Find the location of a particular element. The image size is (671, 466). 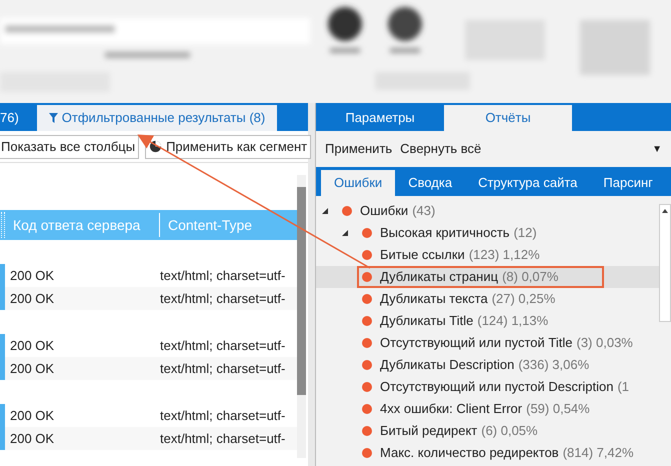

toolbar-button: Свернуть всё is located at coordinates (441, 149).